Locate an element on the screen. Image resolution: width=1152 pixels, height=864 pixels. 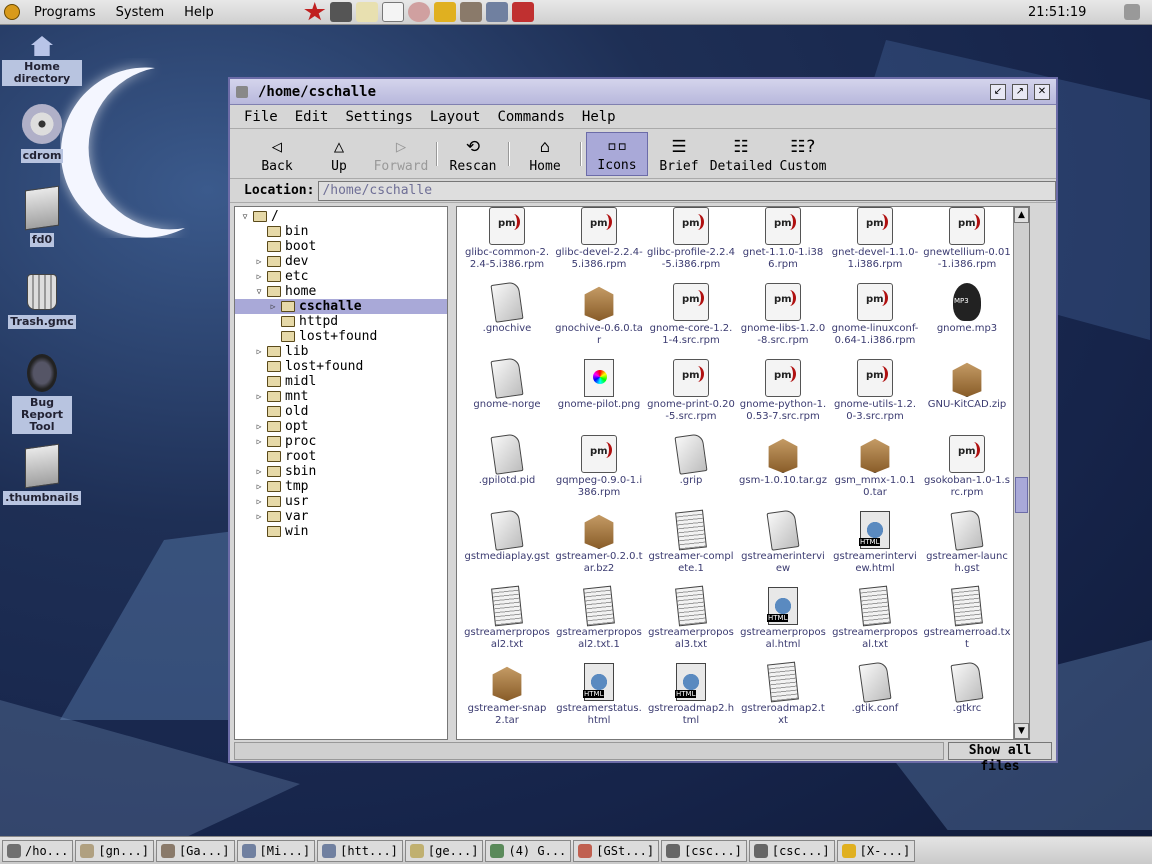
file-item: gstreamerroad.txt is located at coordinates (967, 621).